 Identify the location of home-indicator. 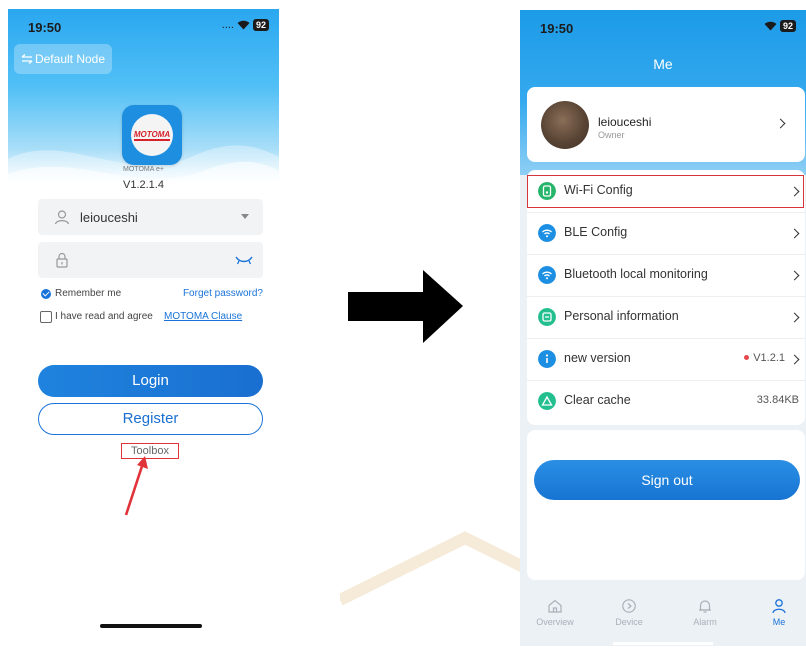
(151, 626).